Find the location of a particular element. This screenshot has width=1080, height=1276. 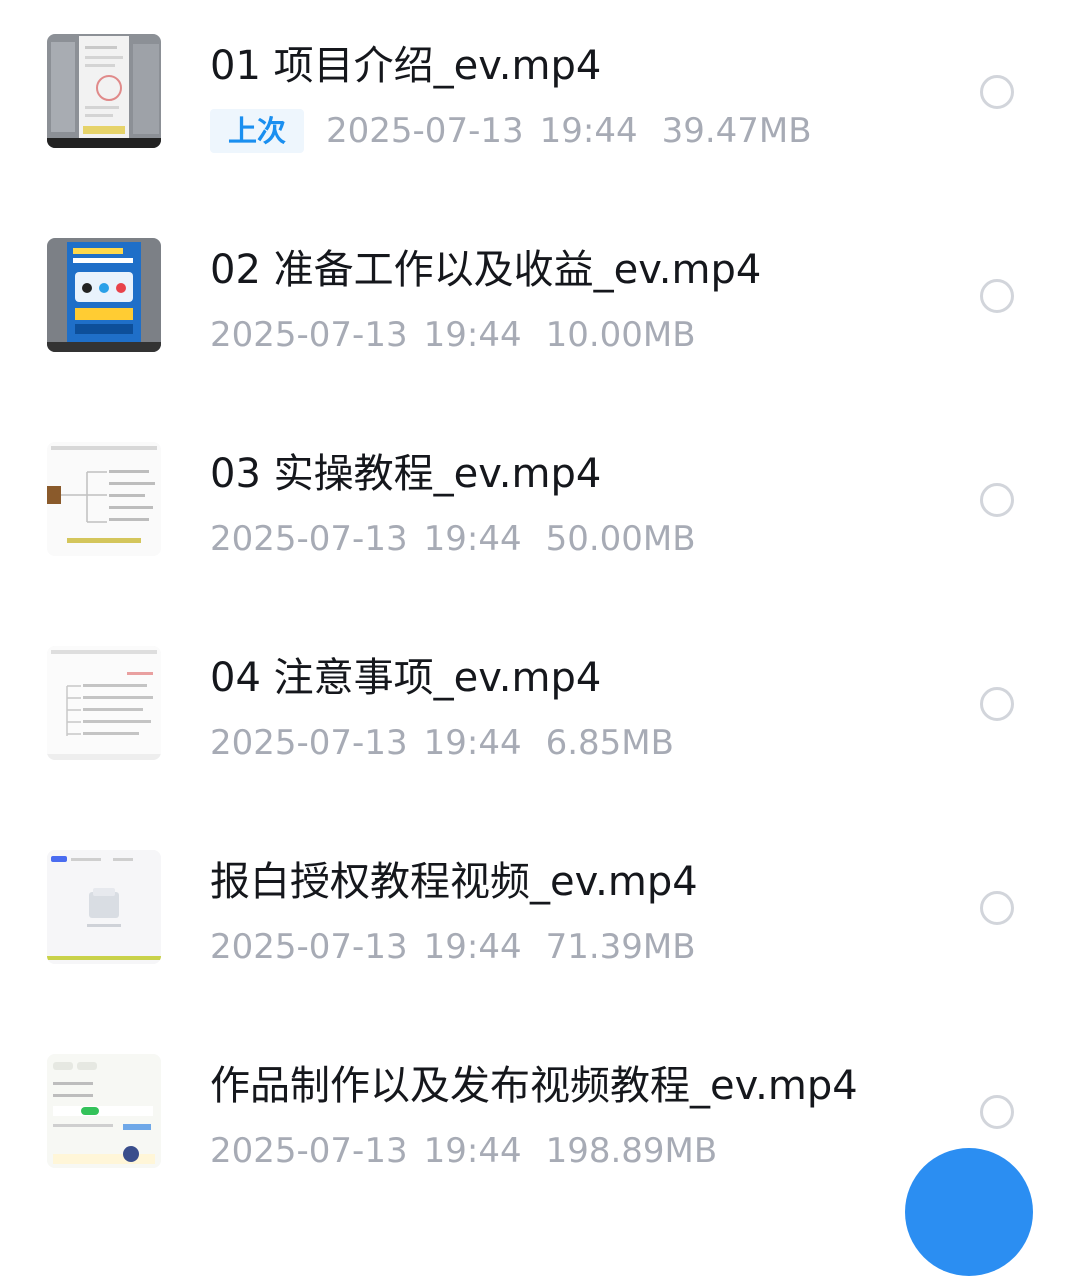

last-opened-badge: 上次 is located at coordinates (257, 131).